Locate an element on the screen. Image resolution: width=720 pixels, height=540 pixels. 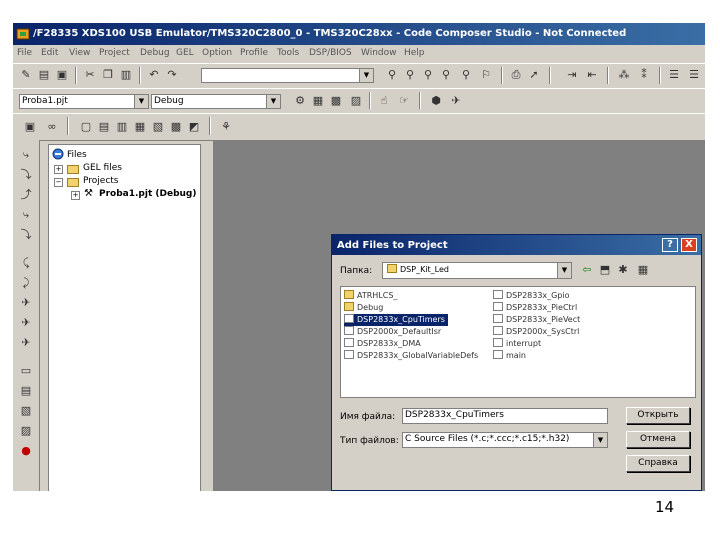
memory-window-icon: ▭ is located at coordinates (26, 371).